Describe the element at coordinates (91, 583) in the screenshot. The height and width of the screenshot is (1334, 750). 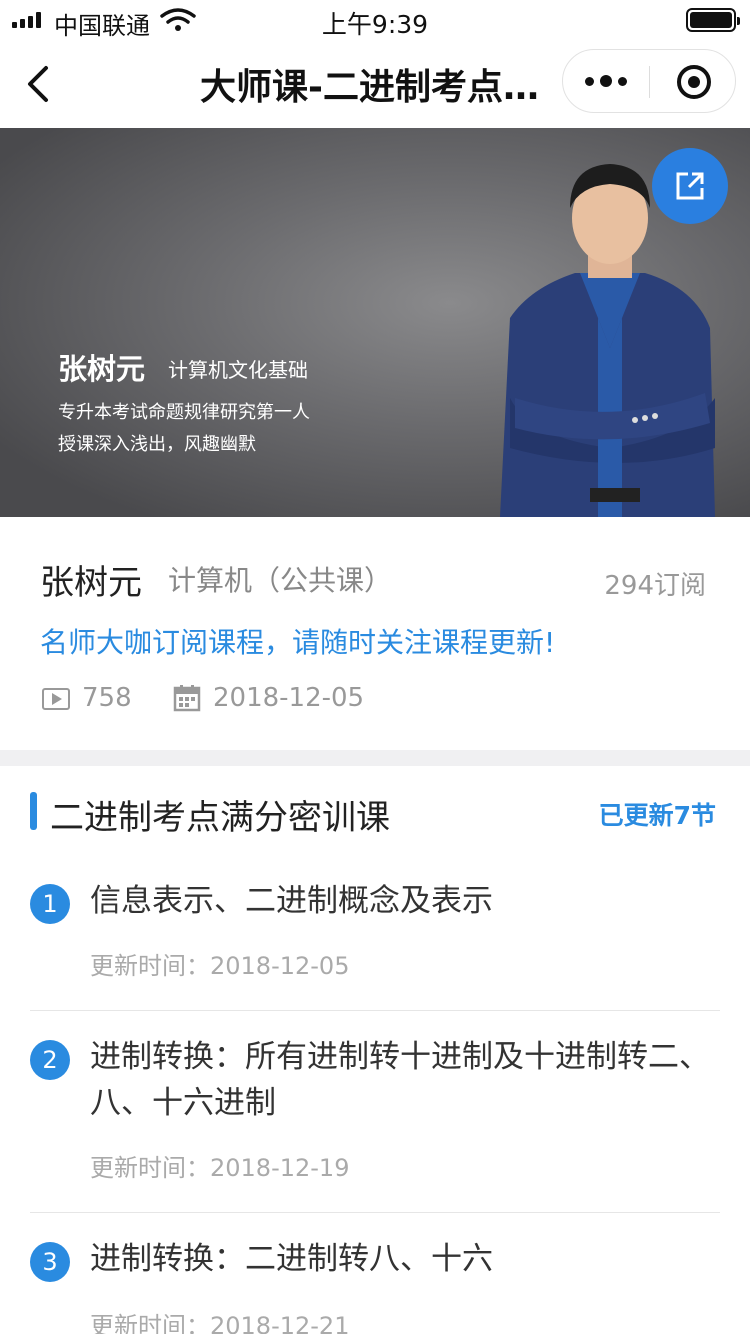
I see `teacher-name: 张树元` at that location.